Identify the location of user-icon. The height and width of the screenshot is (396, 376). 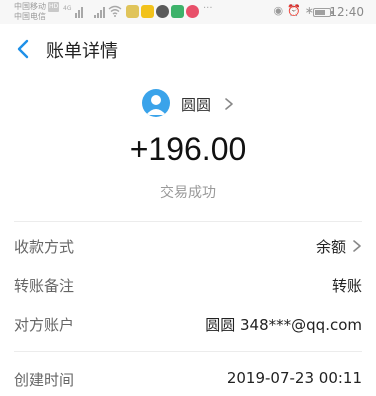
(156, 105).